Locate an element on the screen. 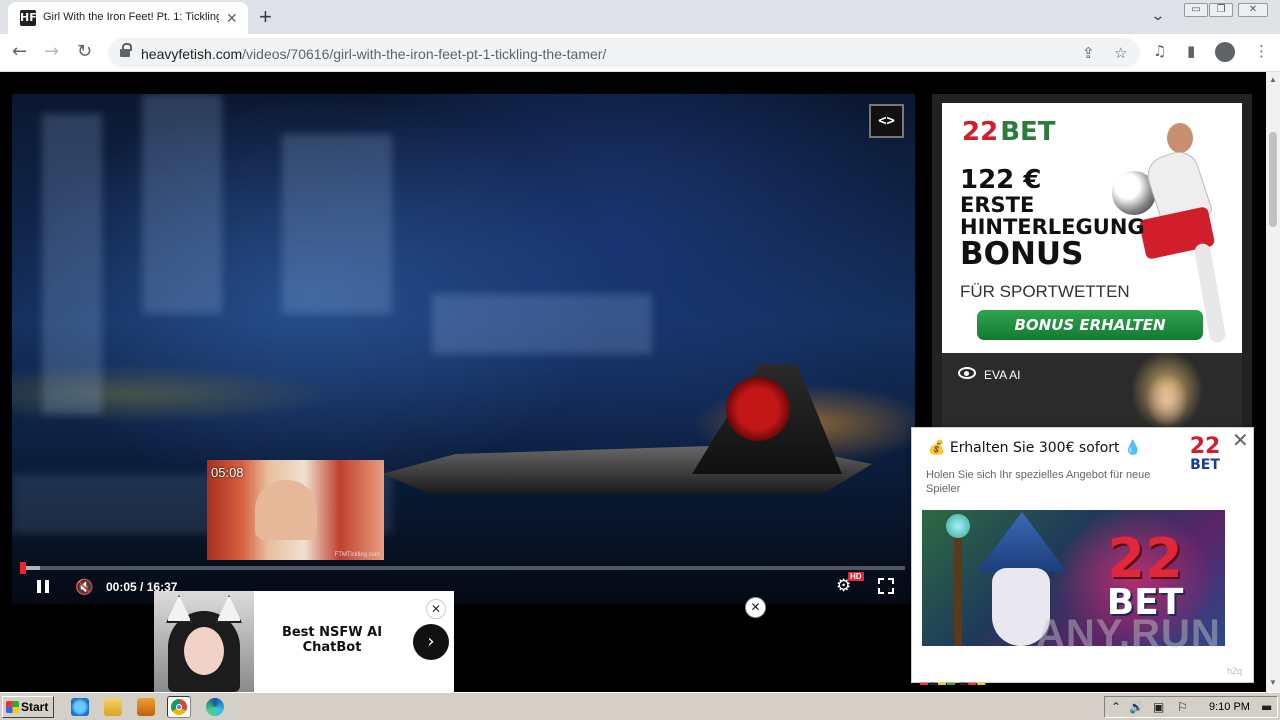  forward-button: → is located at coordinates (51, 52).